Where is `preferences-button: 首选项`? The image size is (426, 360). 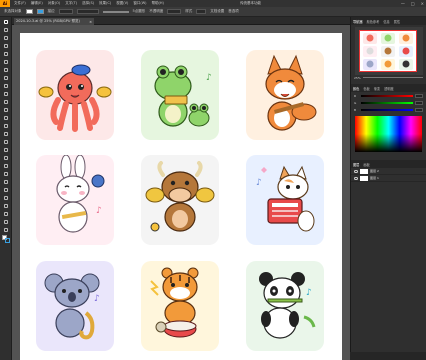 preferences-button: 首选项 is located at coordinates (233, 11).